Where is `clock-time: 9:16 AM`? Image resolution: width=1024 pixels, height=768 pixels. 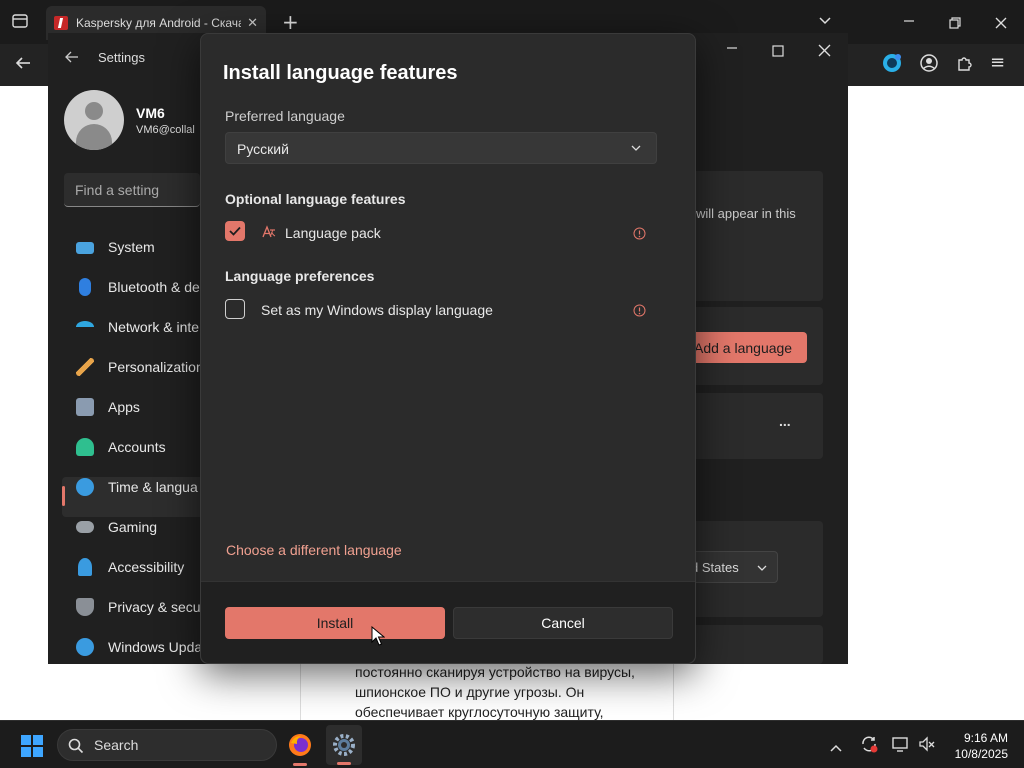
clock-time: 9:16 AM is located at coordinates (985, 738).